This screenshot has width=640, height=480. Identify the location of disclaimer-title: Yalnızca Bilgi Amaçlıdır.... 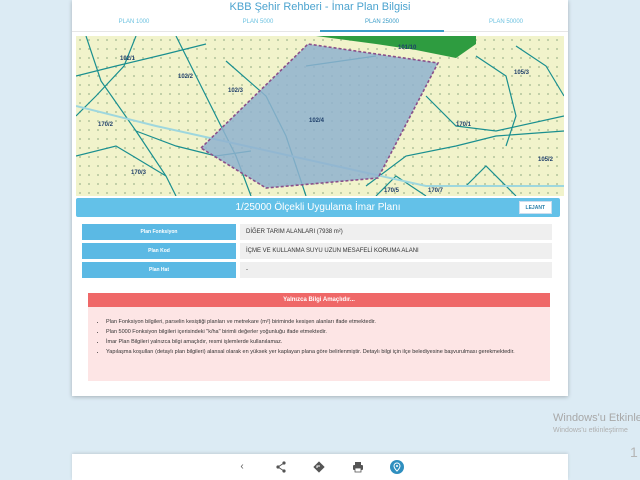
(319, 300).